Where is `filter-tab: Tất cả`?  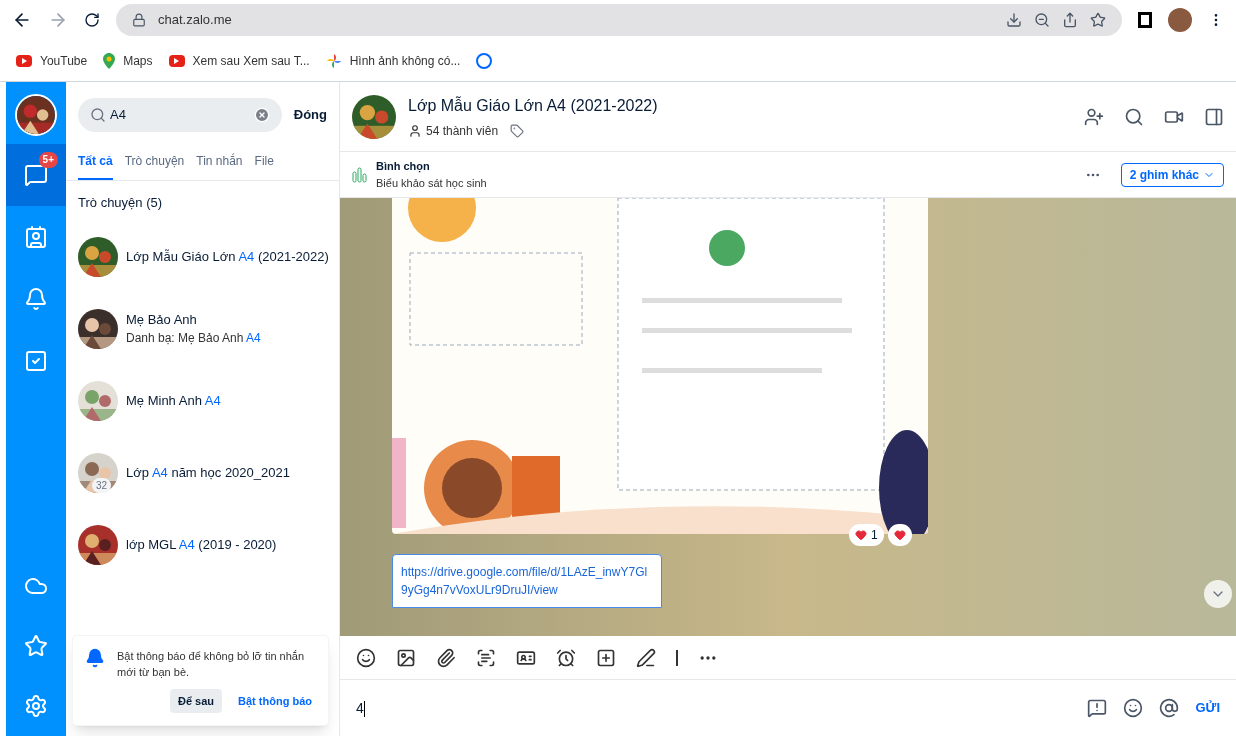
filter-tab: Tất cả is located at coordinates (95, 166).